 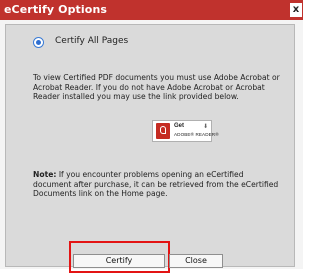 I want to click on adobe-reader-text: ADOBE® READER®, so click(x=196, y=134).